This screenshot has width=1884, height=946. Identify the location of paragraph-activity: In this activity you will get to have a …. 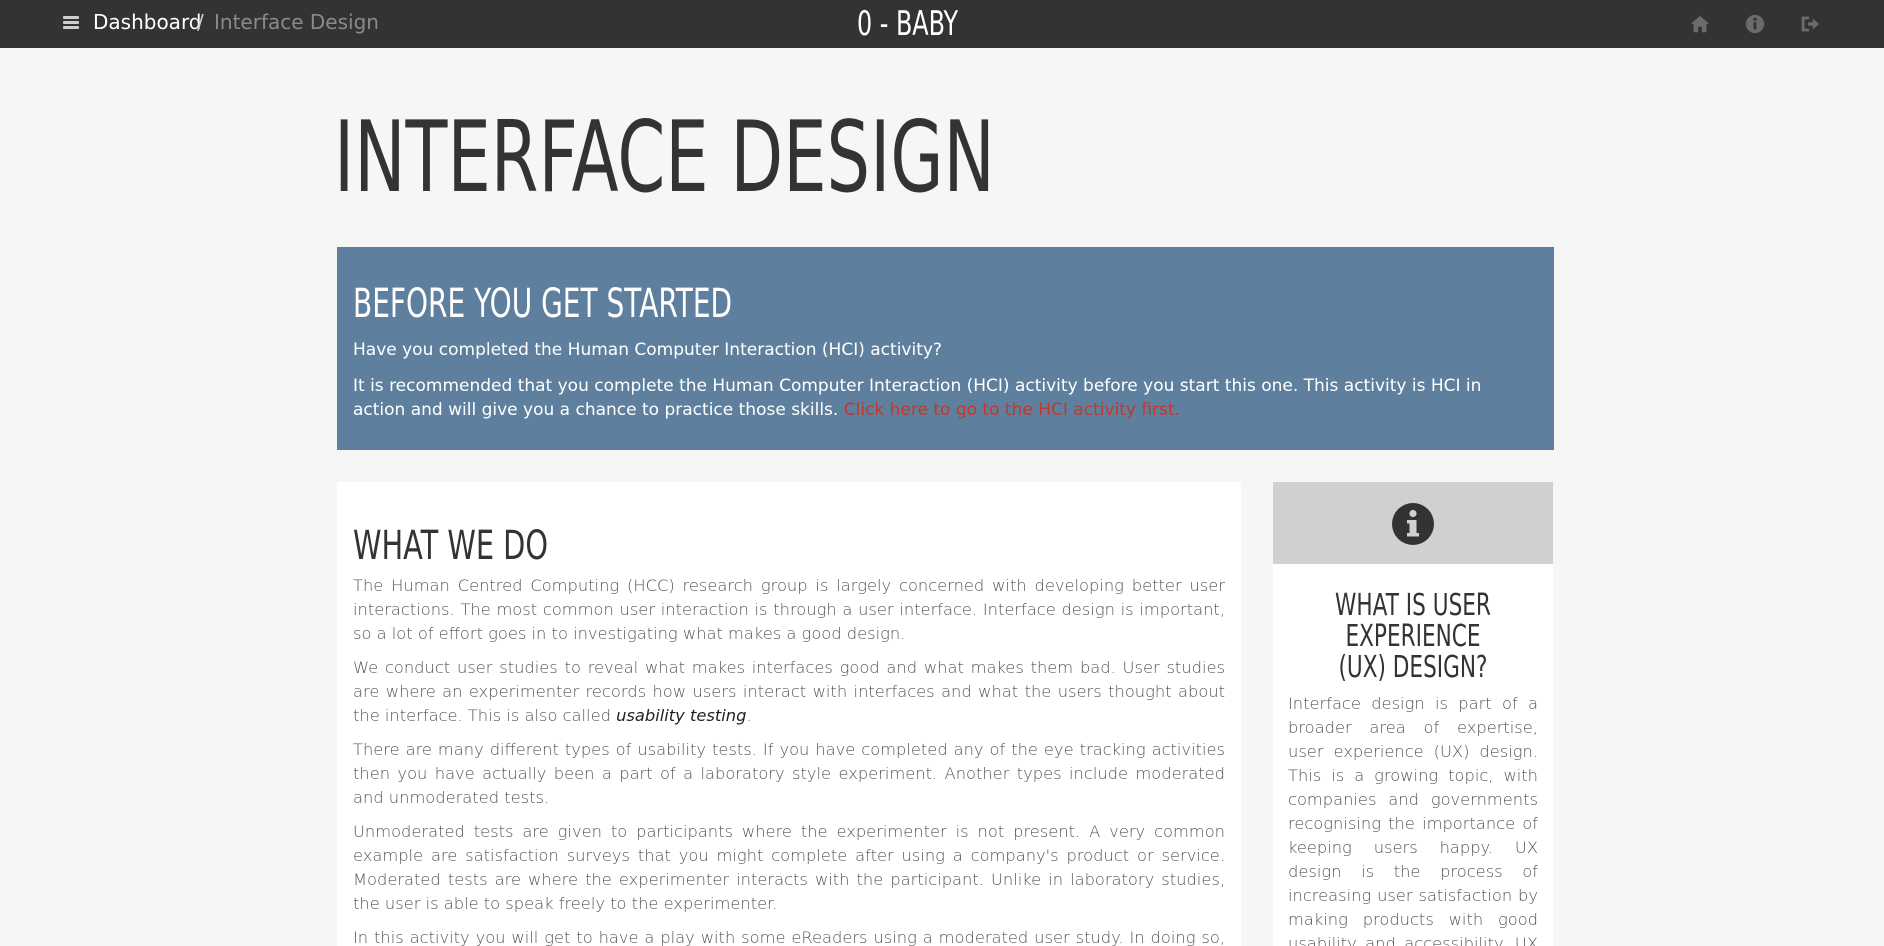
(789, 937).